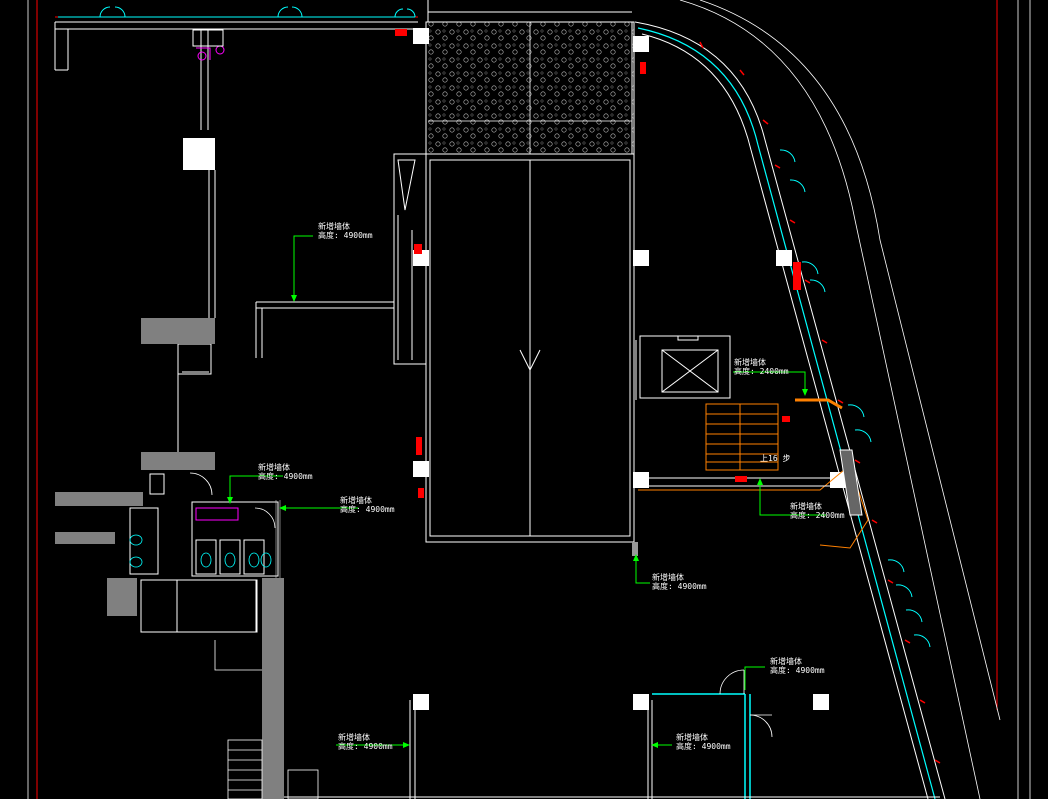 This screenshot has width=1048, height=799. Describe the element at coordinates (169, 558) in the screenshot. I see `concrete-walls` at that location.